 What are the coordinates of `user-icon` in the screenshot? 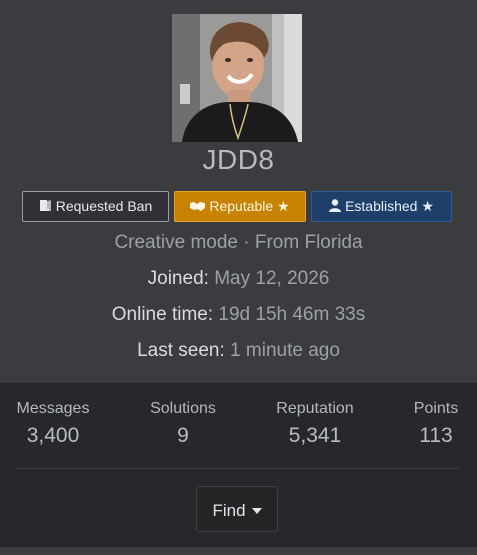 It's located at (335, 207).